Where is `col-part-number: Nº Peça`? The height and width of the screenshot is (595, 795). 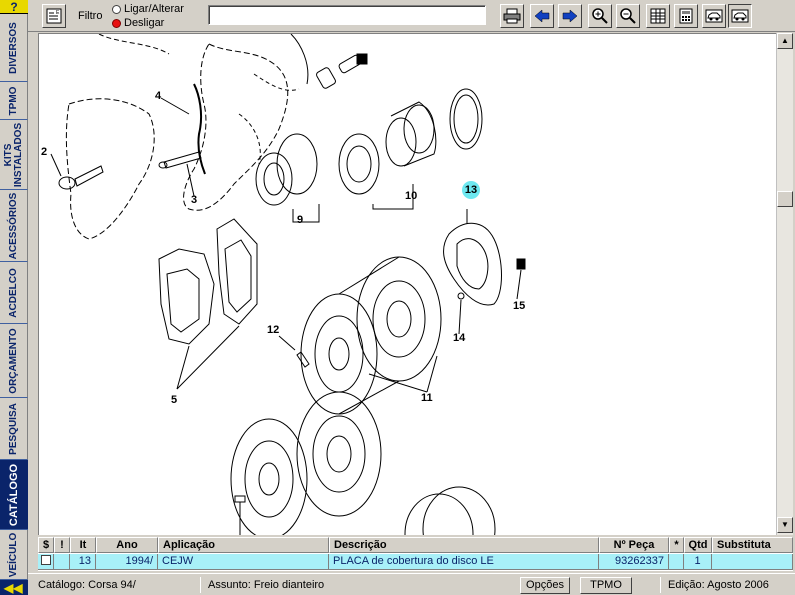 col-part-number: Nº Peça is located at coordinates (634, 545).